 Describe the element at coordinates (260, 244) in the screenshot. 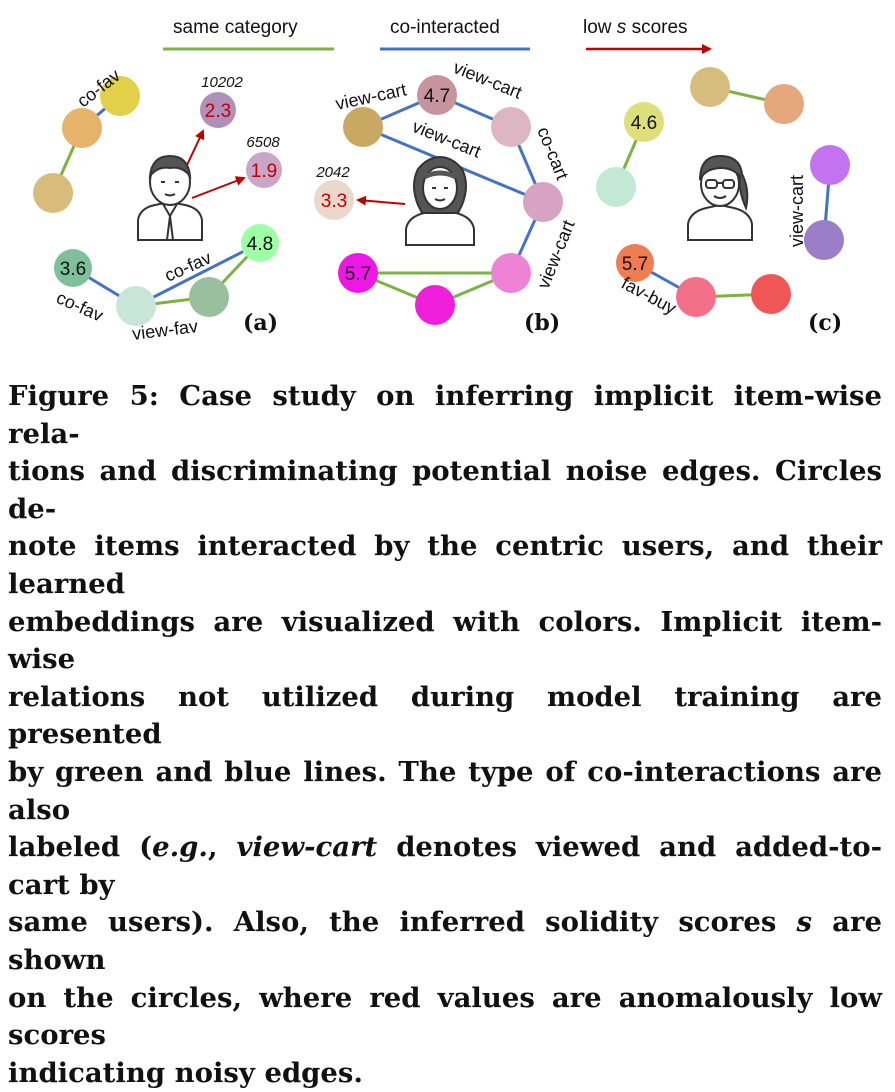

I see `score-value: 4.8` at that location.